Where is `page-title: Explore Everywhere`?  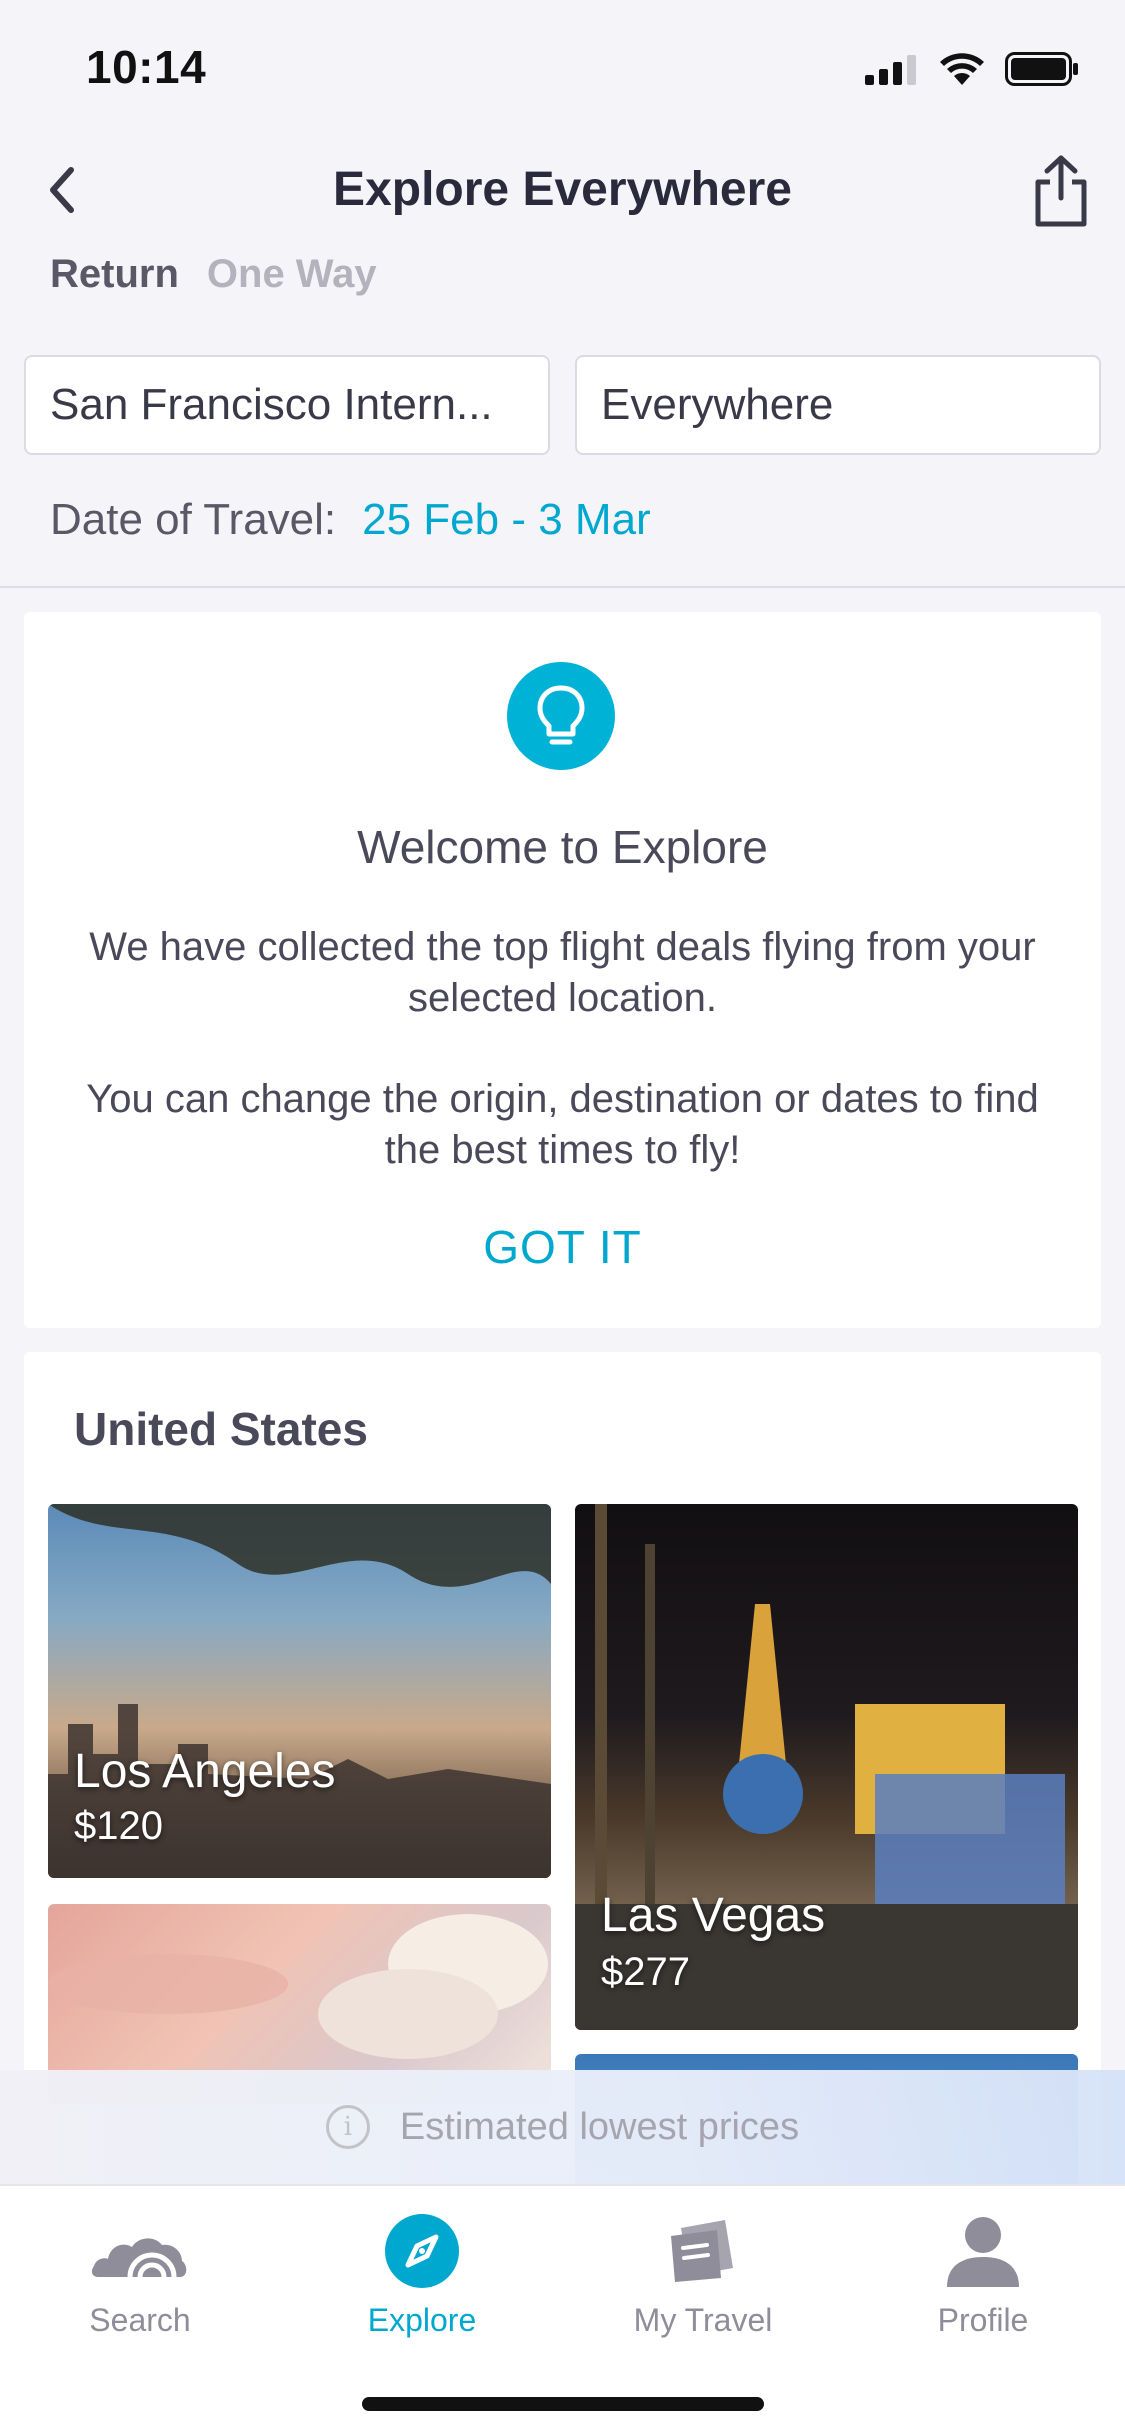 page-title: Explore Everywhere is located at coordinates (562, 189).